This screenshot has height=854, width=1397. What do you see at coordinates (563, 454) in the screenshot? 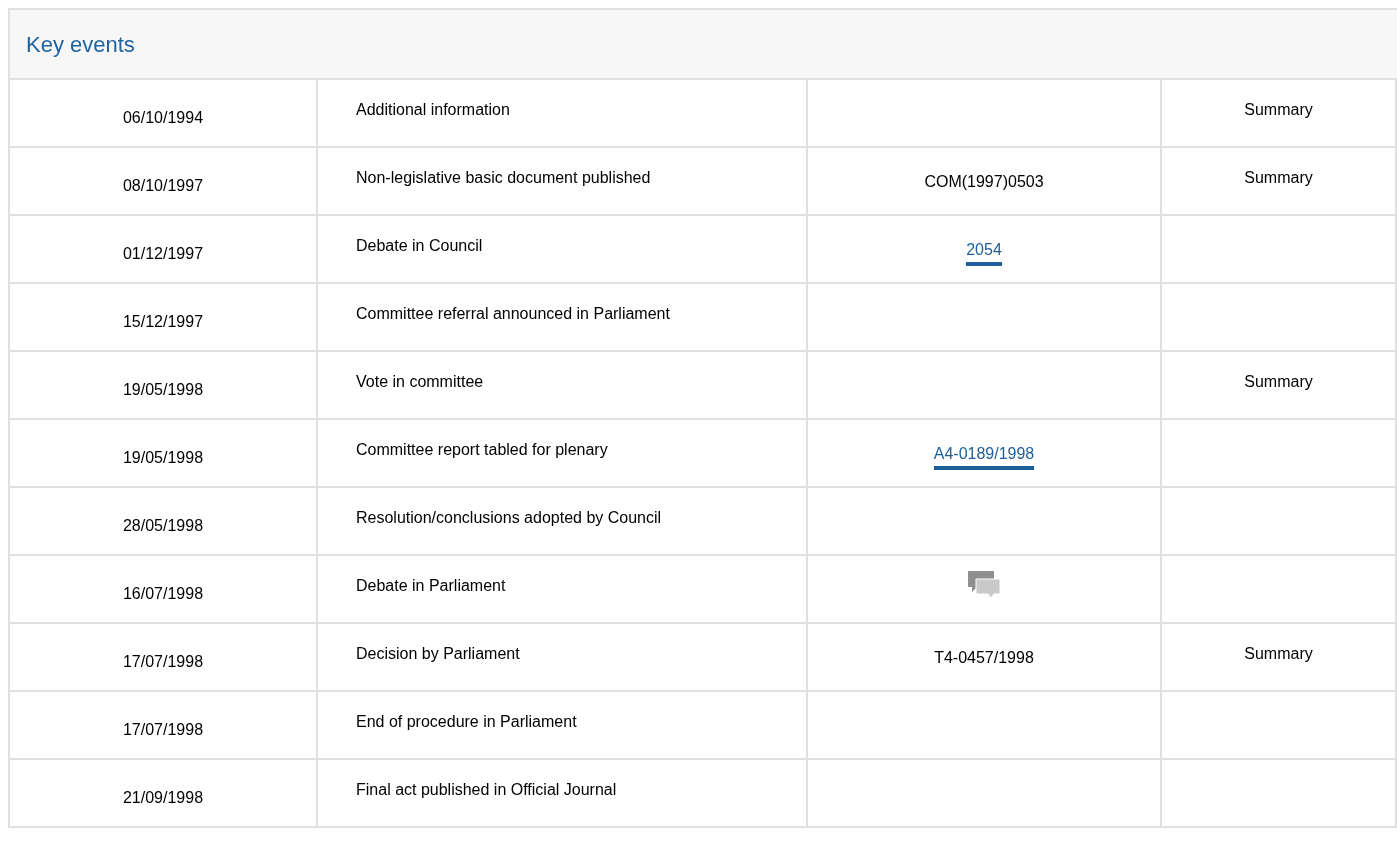
I see `event-cell: Committee report tabled for plenary` at bounding box center [563, 454].